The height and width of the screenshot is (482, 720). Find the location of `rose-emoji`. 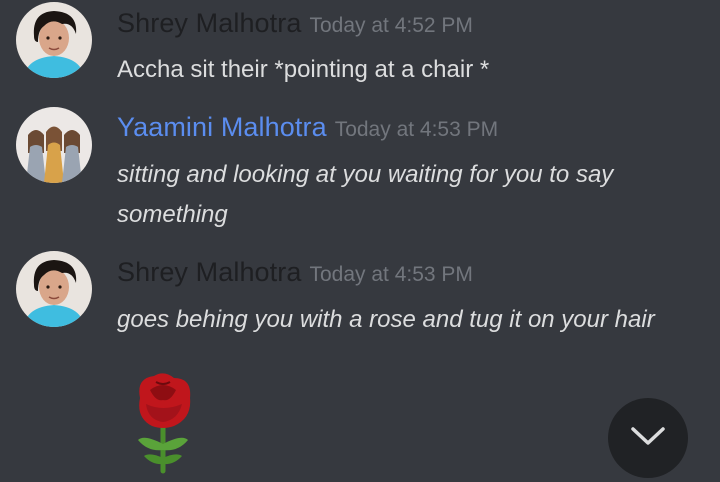

rose-emoji is located at coordinates (164, 423).